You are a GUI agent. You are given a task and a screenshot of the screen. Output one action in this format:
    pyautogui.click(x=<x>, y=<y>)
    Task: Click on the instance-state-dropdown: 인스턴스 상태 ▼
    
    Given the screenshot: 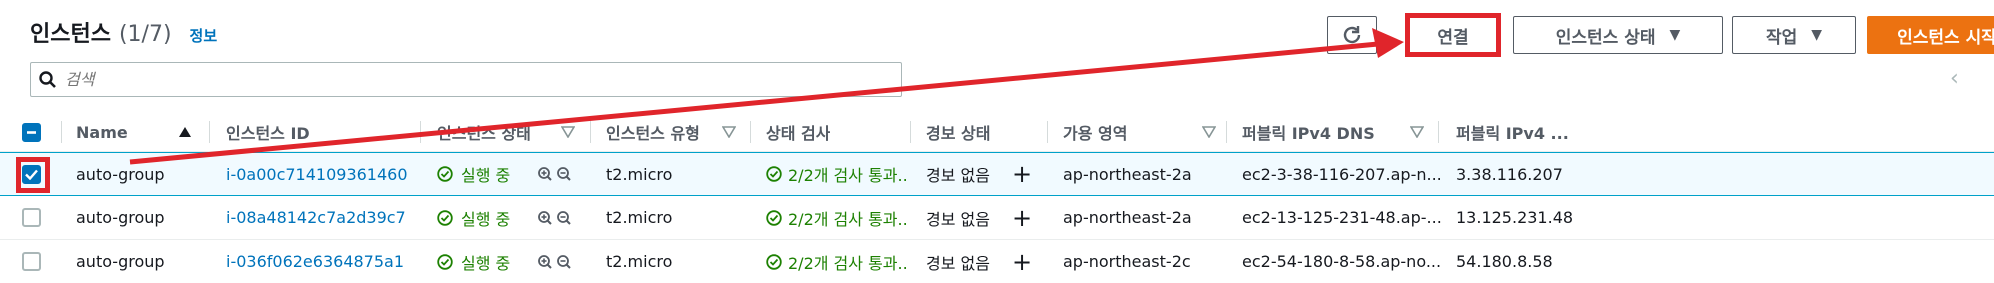 What is the action you would take?
    pyautogui.click(x=1618, y=35)
    